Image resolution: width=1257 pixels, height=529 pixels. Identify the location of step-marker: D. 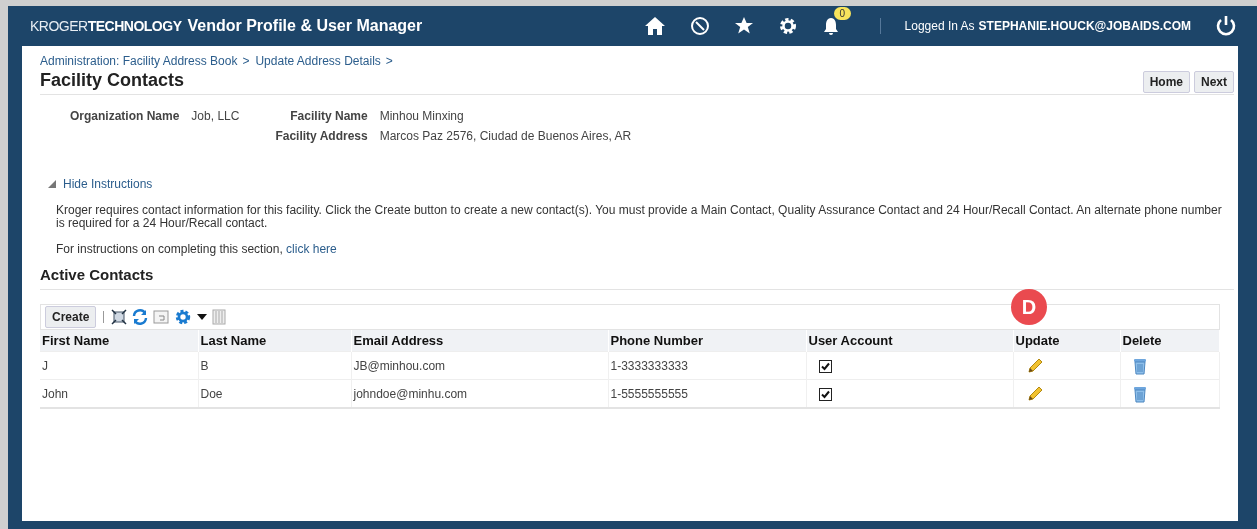
(1029, 307).